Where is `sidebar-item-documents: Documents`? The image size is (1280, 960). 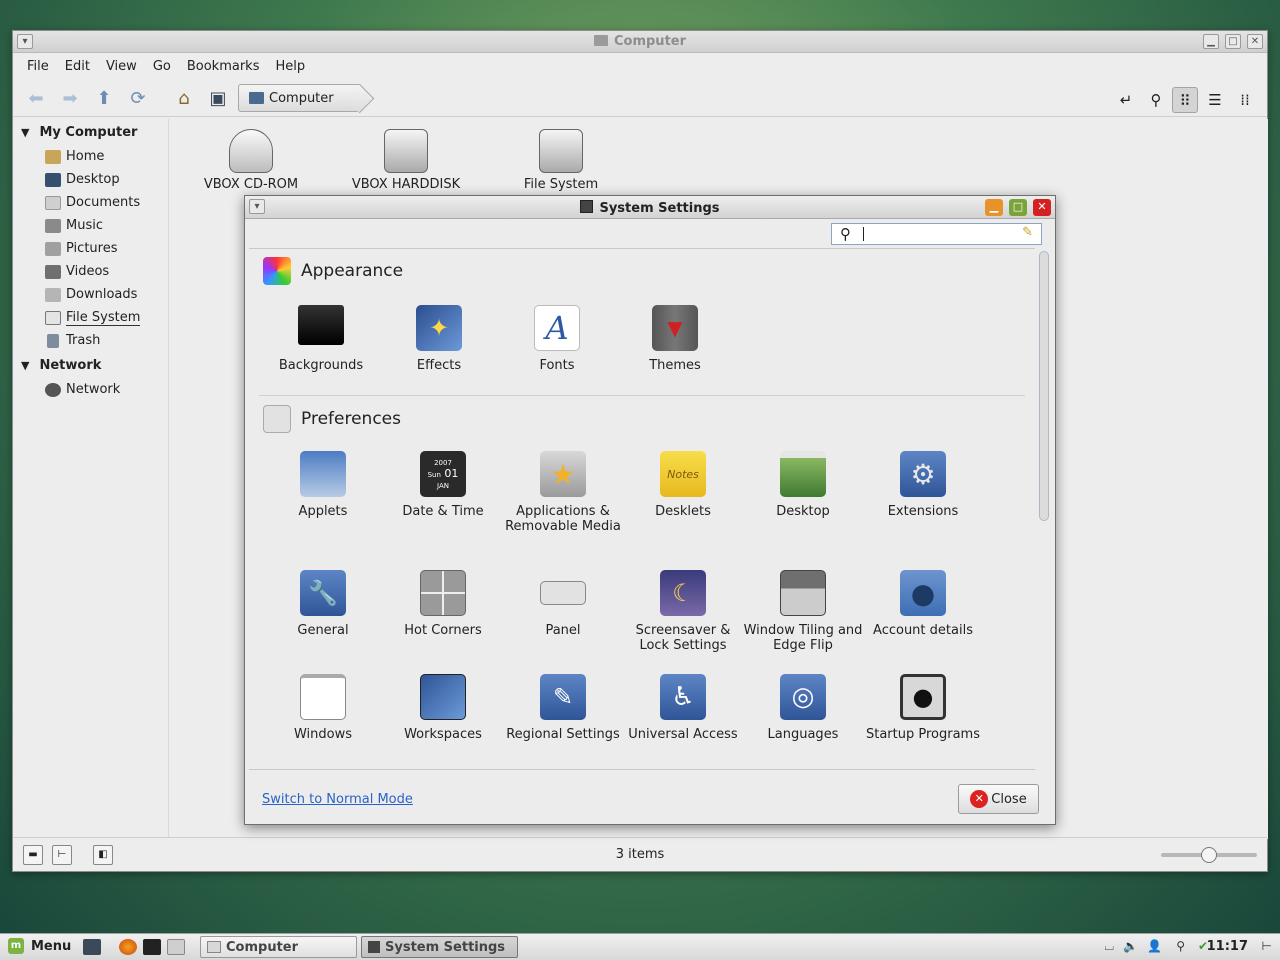 sidebar-item-documents: Documents is located at coordinates (90, 202).